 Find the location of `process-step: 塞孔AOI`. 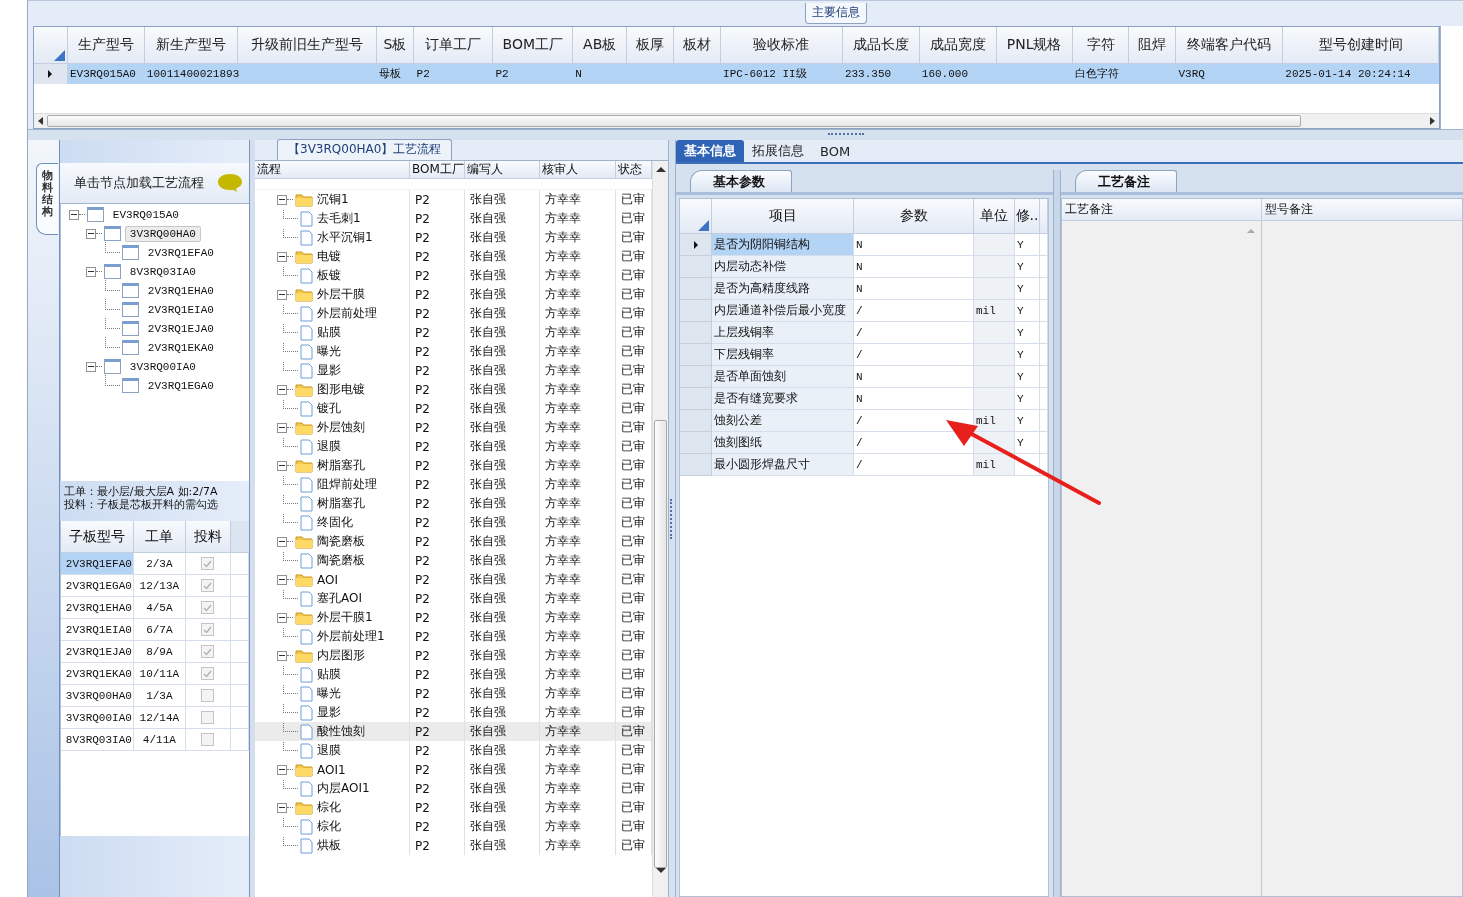

process-step: 塞孔AOI is located at coordinates (339, 598).